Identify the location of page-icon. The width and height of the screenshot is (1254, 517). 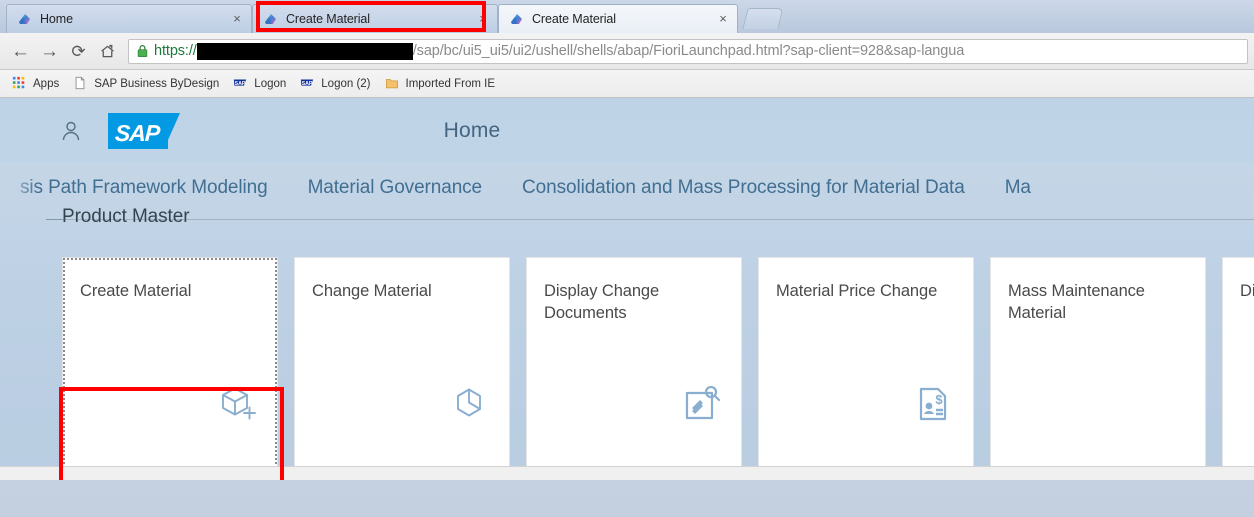
(81, 84).